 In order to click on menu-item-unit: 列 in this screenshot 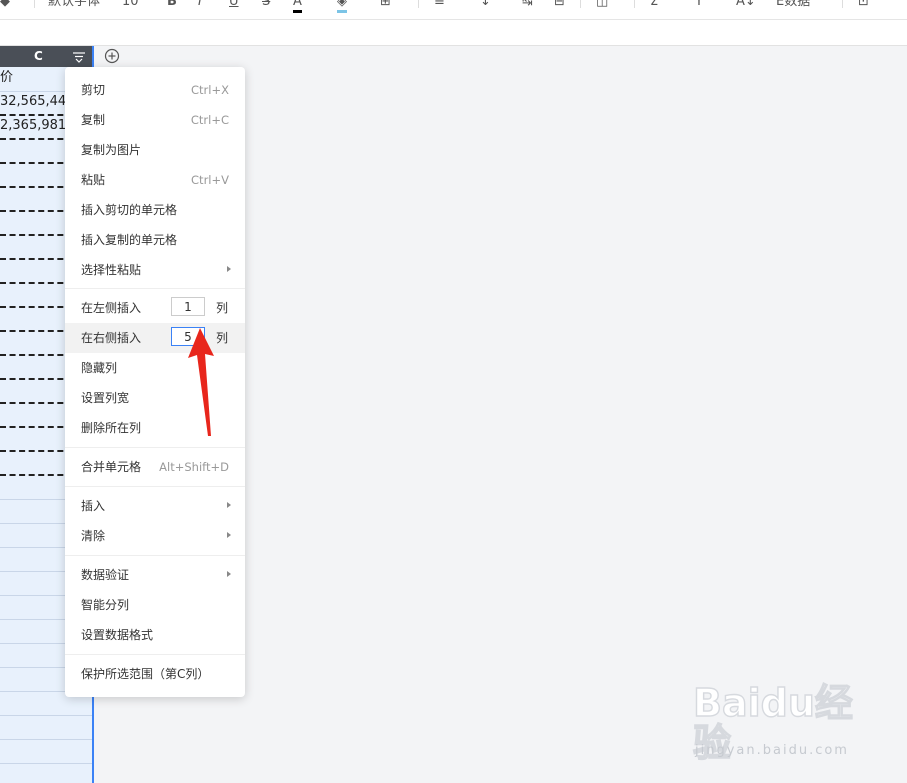, I will do `click(222, 308)`.